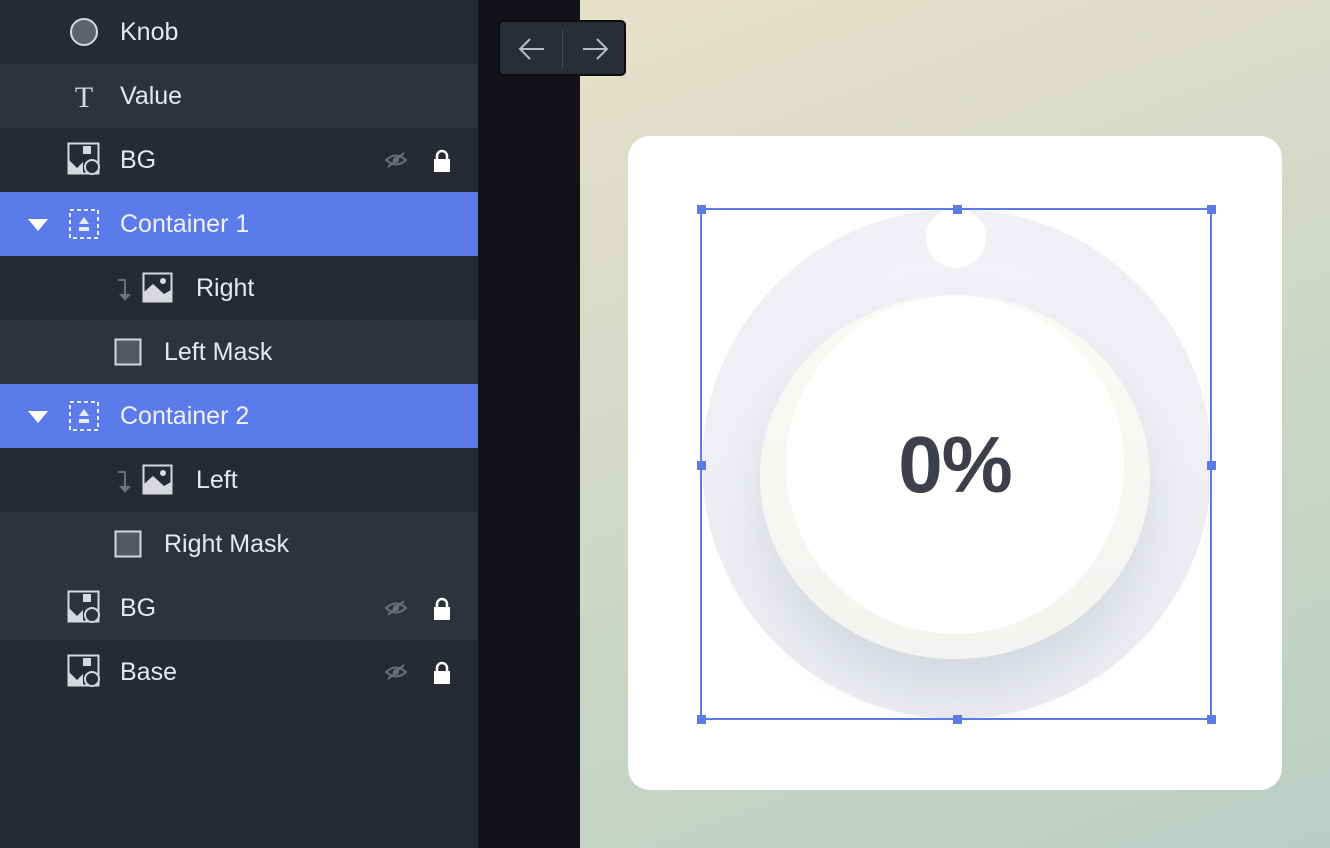 This screenshot has width=1330, height=848. I want to click on layer-label: Knob, so click(149, 32).